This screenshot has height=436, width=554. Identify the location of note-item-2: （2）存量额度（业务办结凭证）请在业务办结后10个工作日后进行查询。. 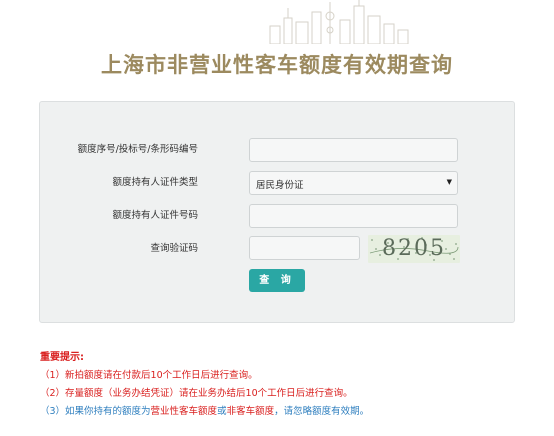
(196, 393).